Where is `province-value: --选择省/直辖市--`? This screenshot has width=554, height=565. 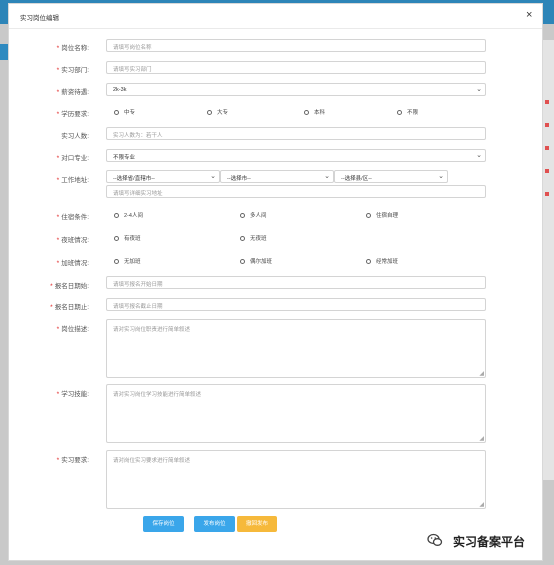 province-value: --选择省/直辖市-- is located at coordinates (134, 179).